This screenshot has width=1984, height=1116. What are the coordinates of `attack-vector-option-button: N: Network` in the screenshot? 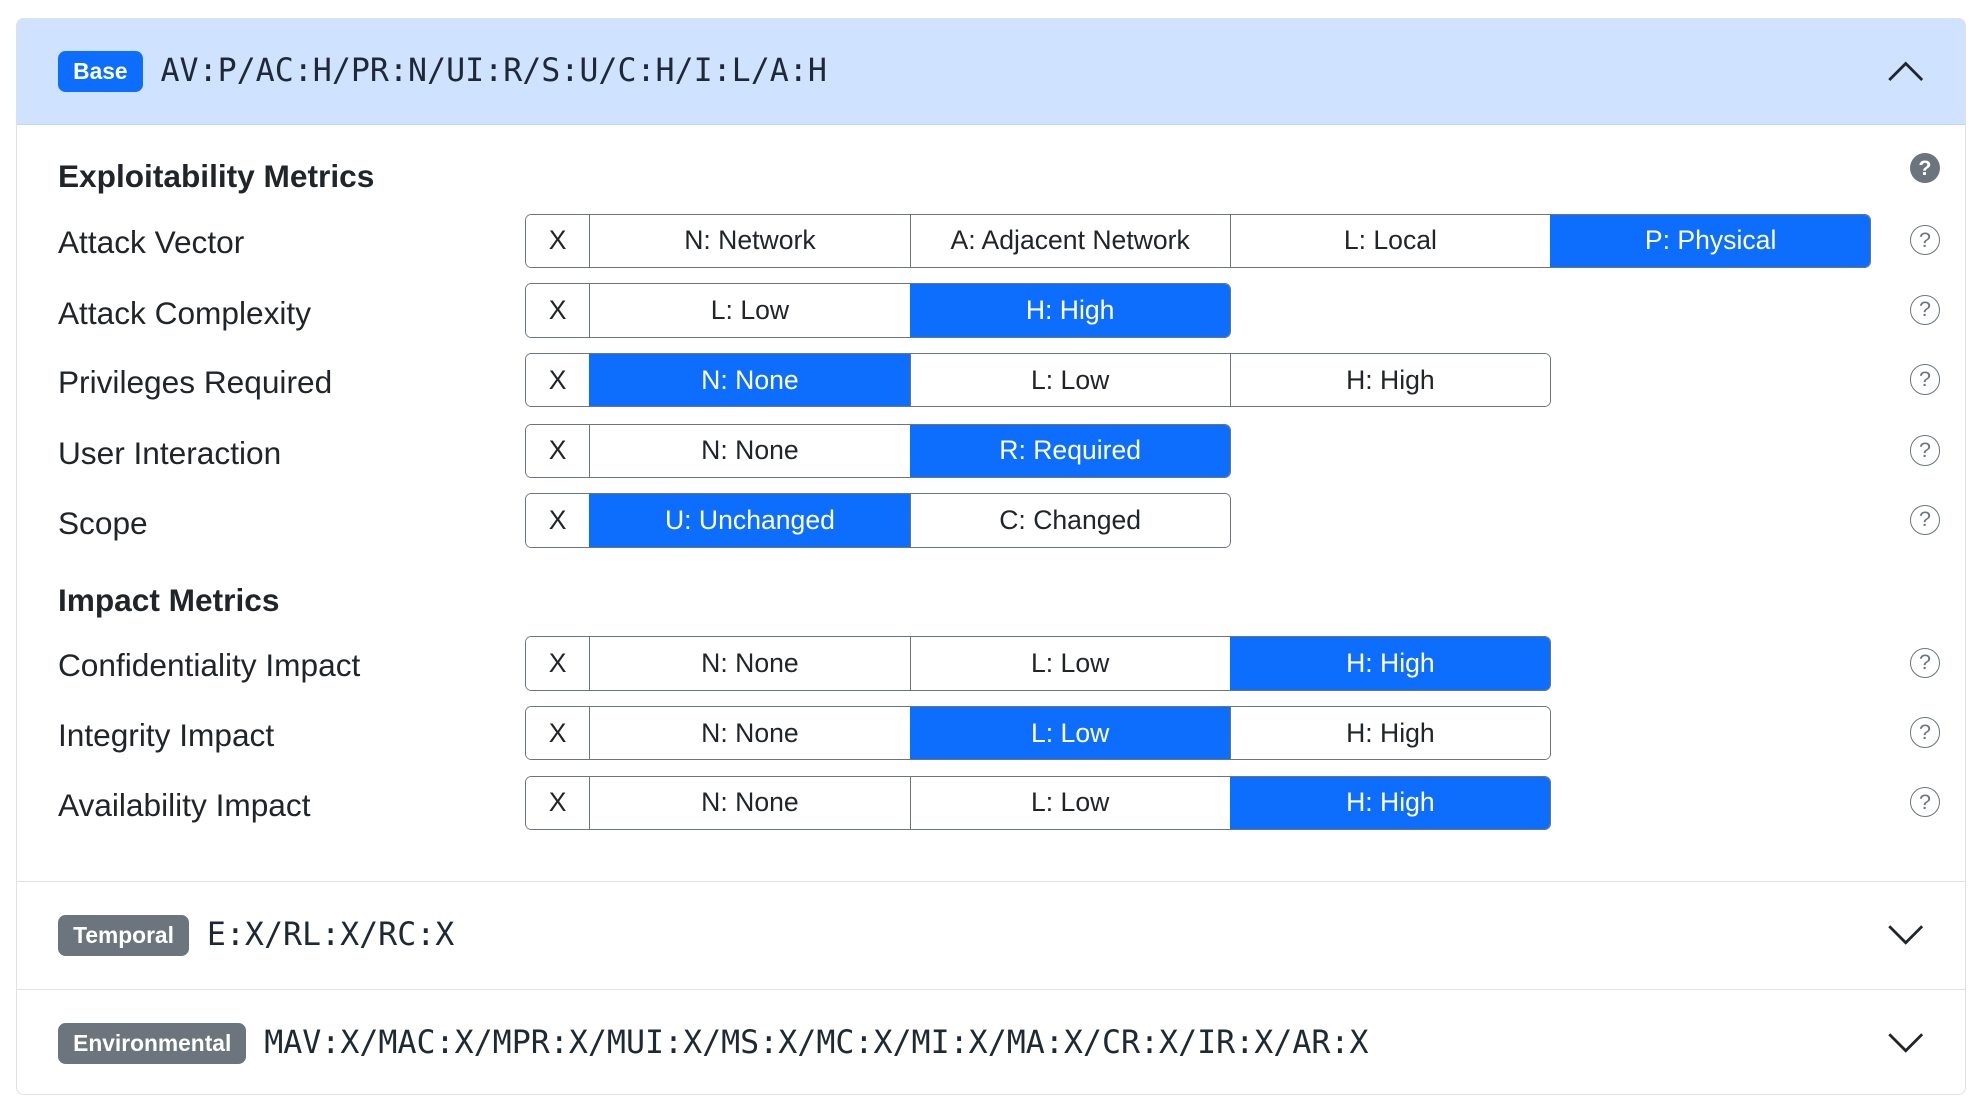 It's located at (749, 241).